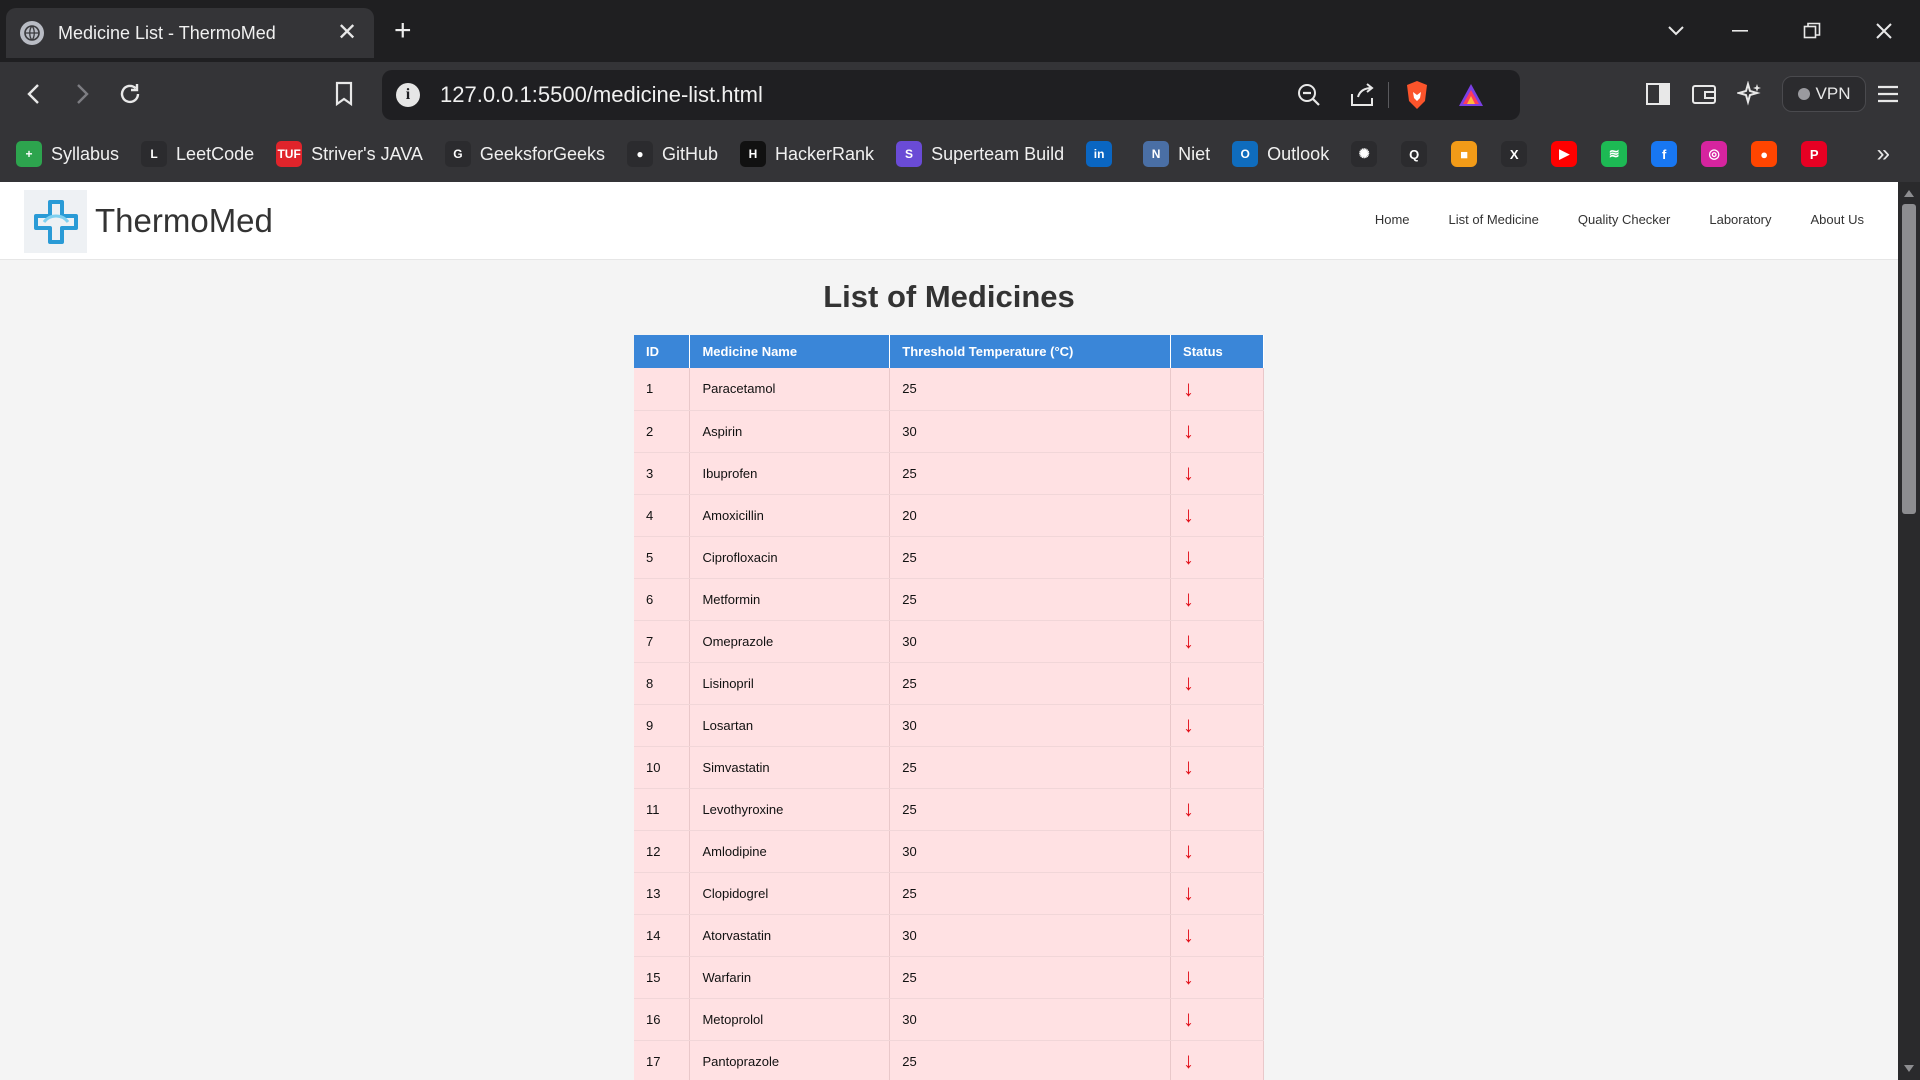  What do you see at coordinates (601, 95) in the screenshot?
I see `url-text: 127.0.0.1:5500/medicine-list.html` at bounding box center [601, 95].